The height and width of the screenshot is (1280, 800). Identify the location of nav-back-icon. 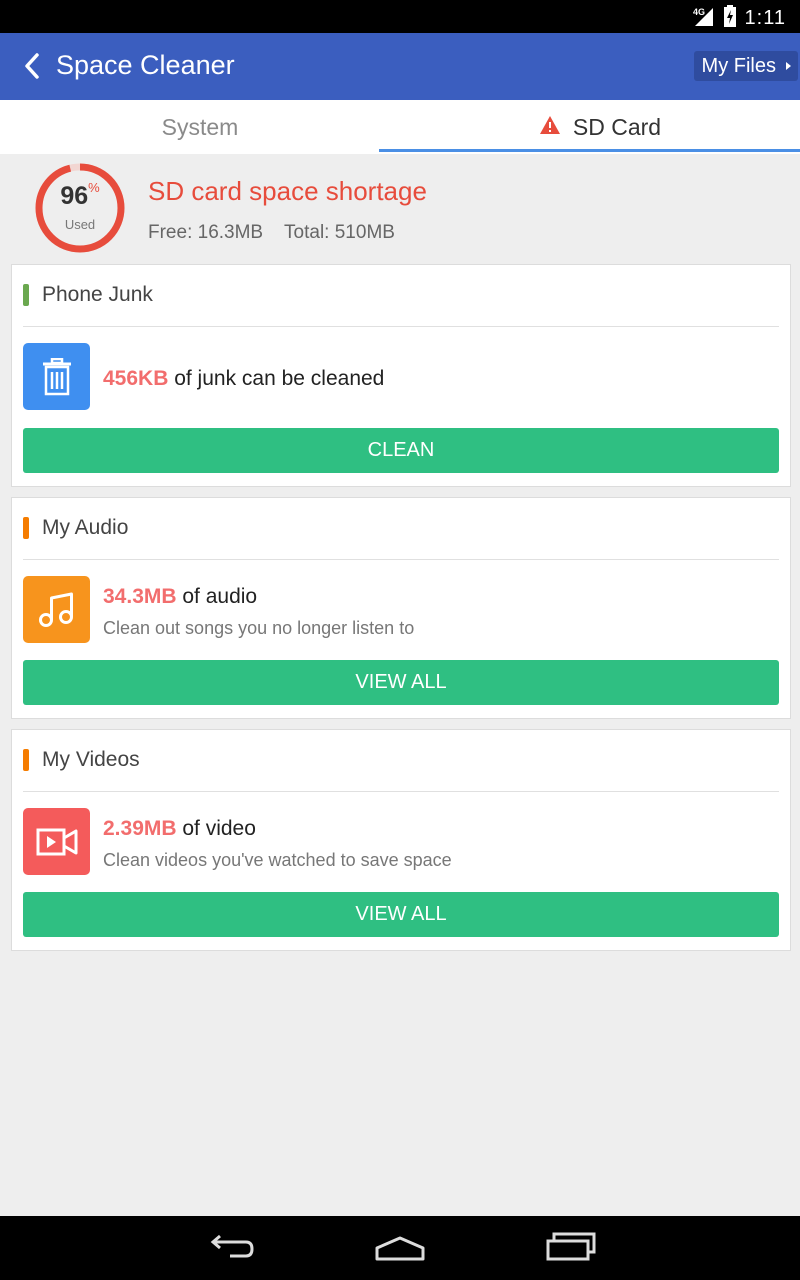
(232, 1246).